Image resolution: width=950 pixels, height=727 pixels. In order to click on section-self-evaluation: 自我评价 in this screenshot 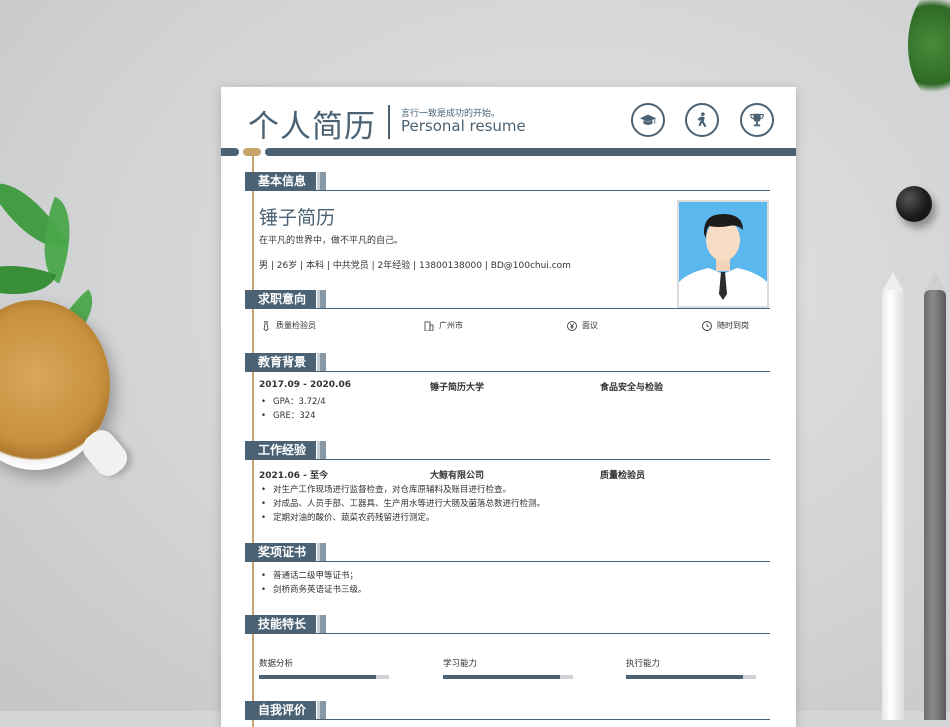, I will do `click(507, 711)`.